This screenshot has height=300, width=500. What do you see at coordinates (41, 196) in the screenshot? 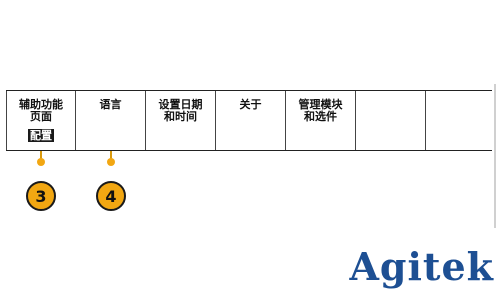
I see `callout-badge-3: 3` at bounding box center [41, 196].